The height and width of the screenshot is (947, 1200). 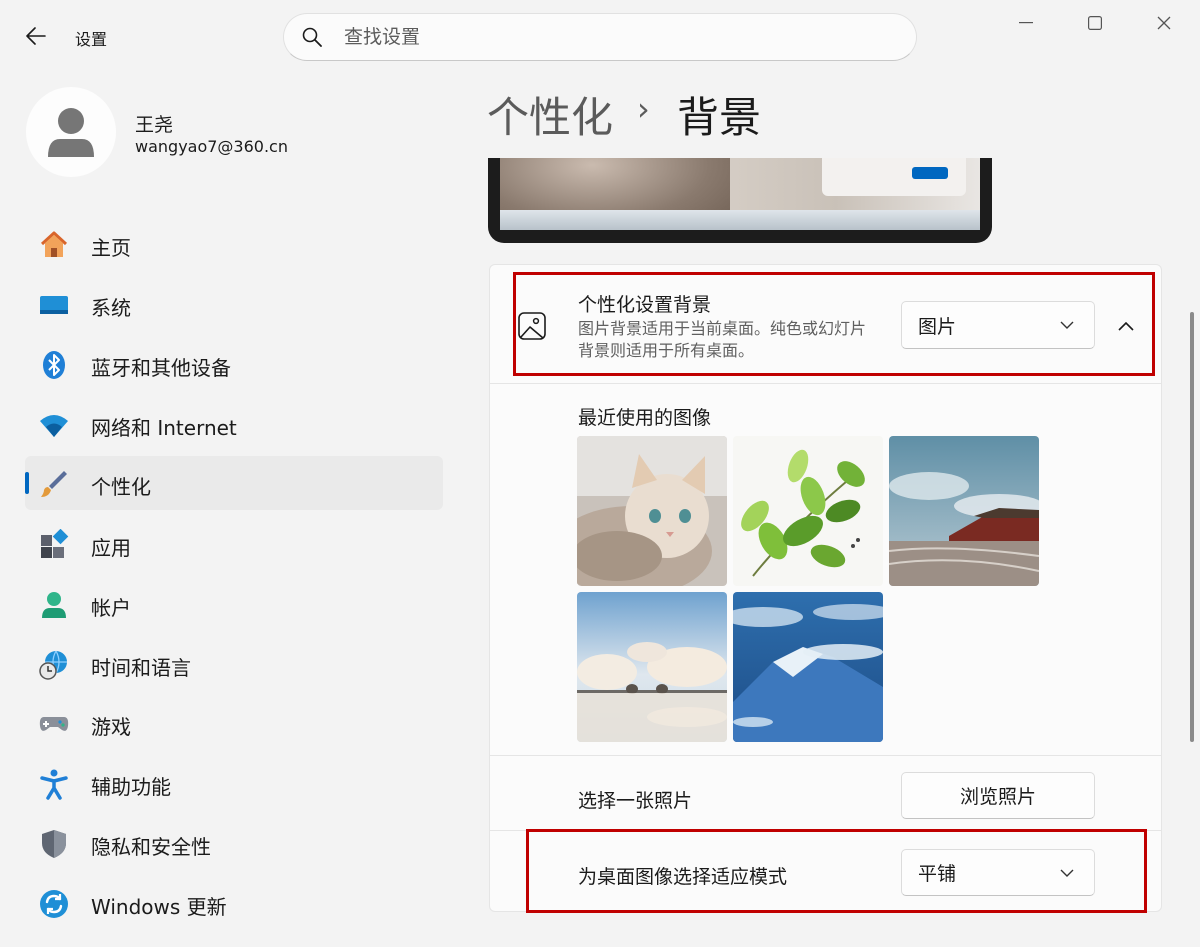 I want to click on fit-mode-dropdown: 平铺, so click(x=998, y=872).